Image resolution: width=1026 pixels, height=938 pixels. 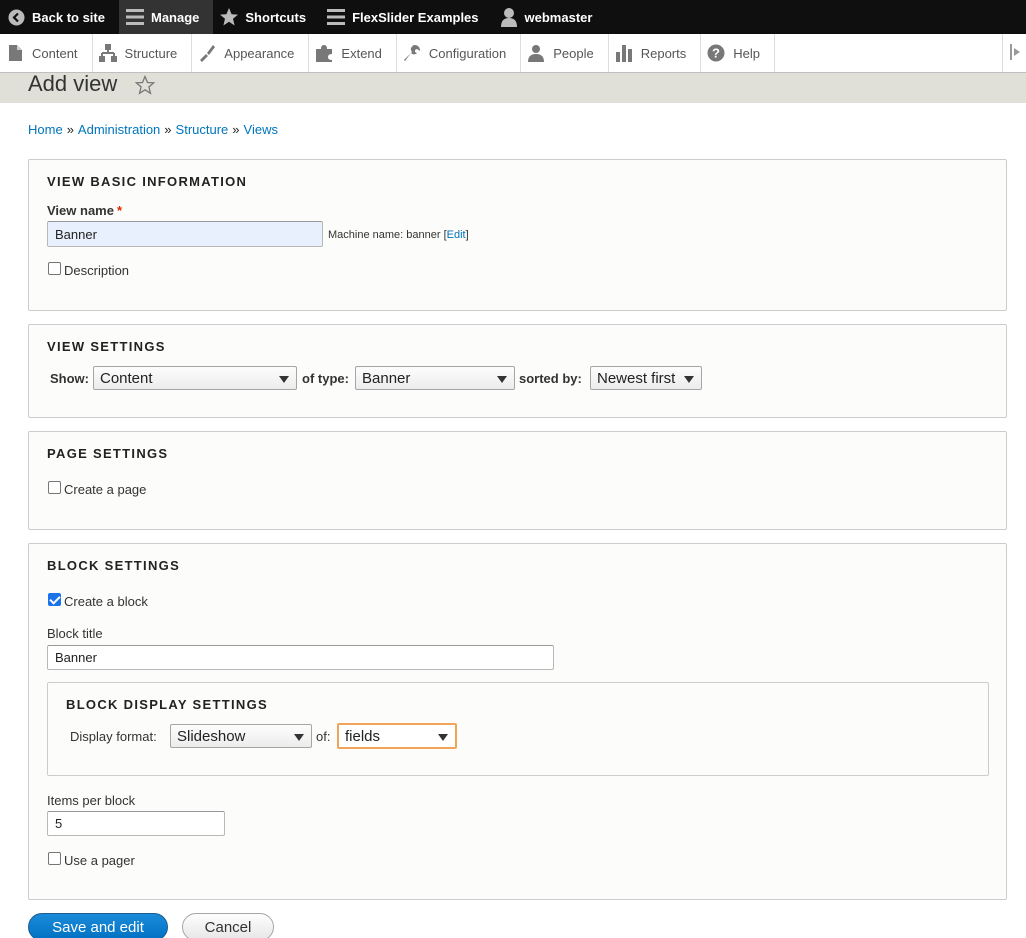 I want to click on tray-label-extend: Extend, so click(x=361, y=53).